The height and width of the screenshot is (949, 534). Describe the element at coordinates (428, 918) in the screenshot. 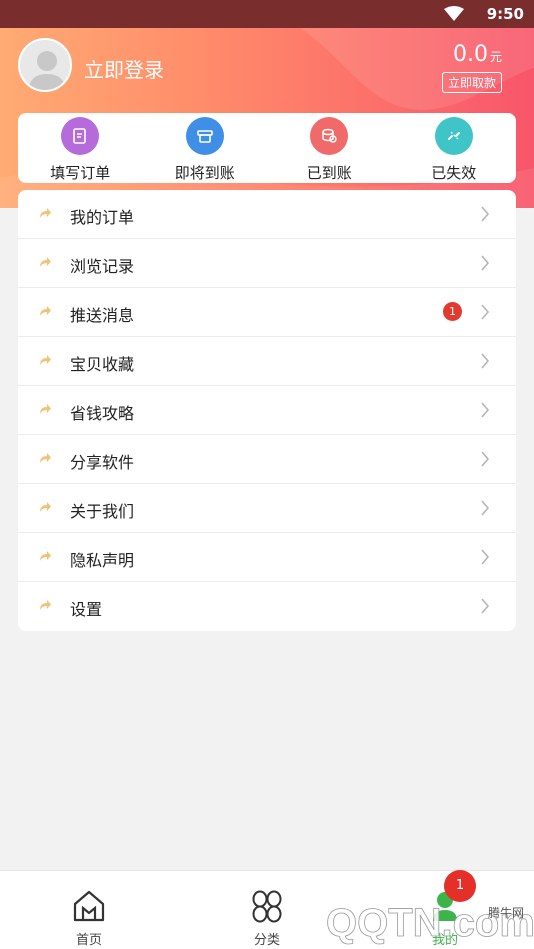

I see `watermark: QQTN.com 腾牛网` at that location.